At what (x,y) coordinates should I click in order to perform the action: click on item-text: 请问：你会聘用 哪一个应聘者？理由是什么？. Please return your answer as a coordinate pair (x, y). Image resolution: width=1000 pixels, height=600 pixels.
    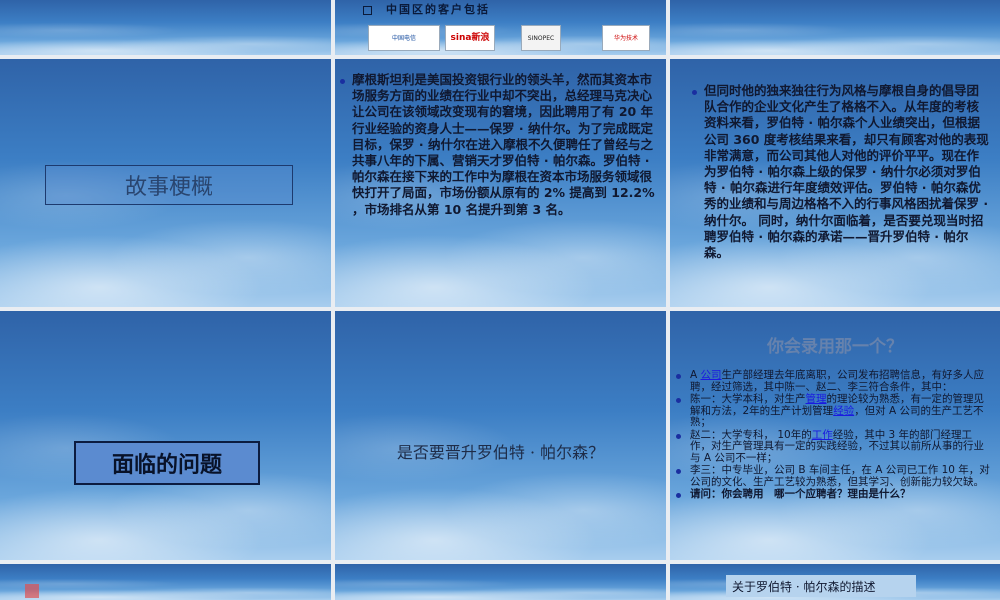
    Looking at the image, I should click on (800, 494).